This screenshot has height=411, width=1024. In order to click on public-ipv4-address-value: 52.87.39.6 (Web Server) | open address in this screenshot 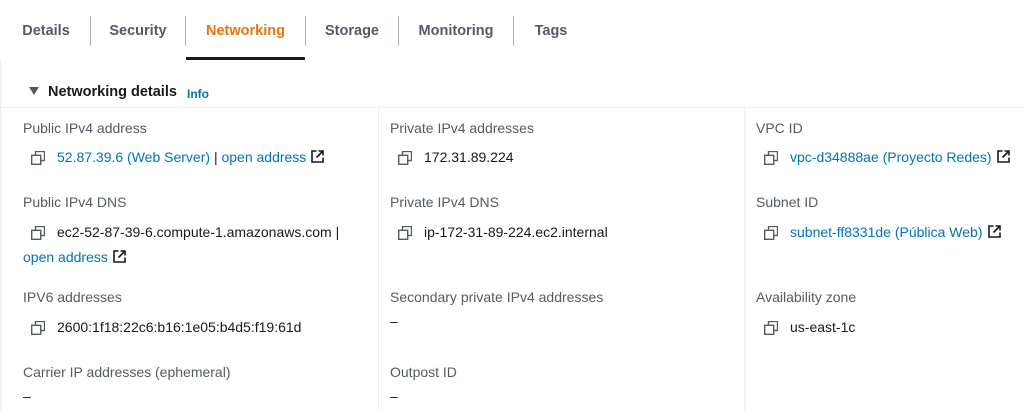, I will do `click(191, 157)`.